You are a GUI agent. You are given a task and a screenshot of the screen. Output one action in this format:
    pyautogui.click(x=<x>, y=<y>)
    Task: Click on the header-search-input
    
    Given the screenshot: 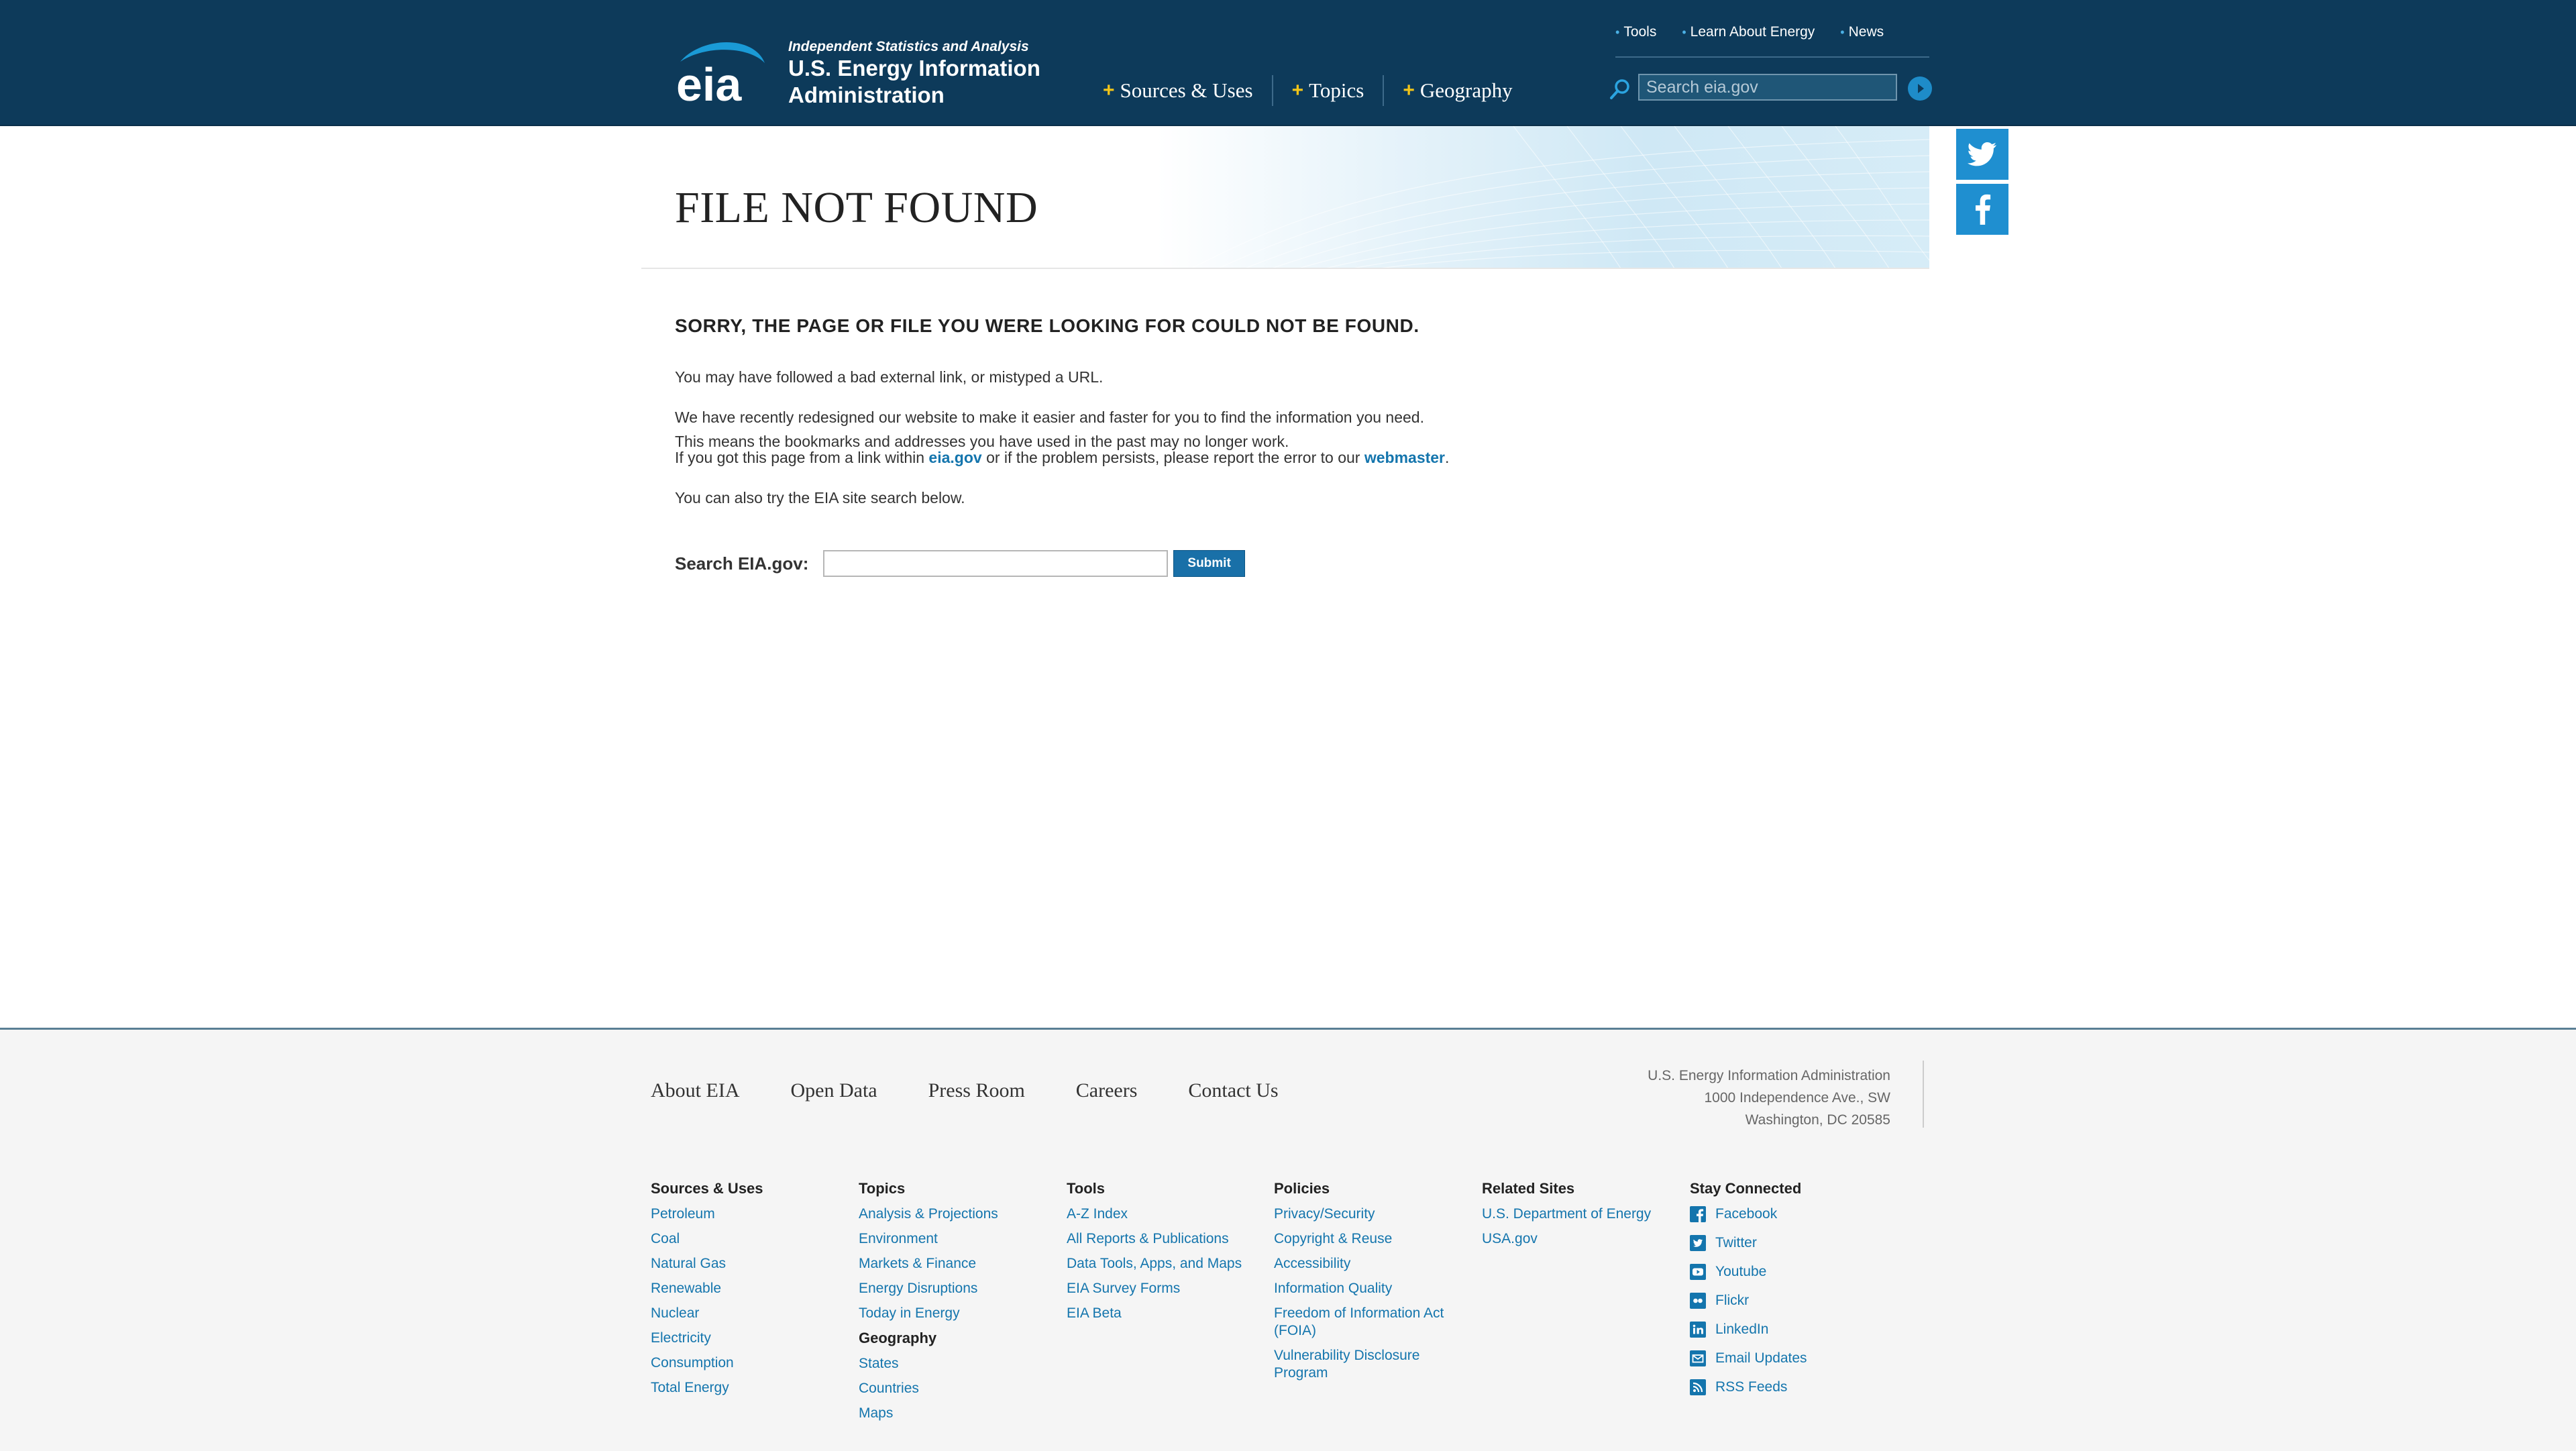 What is the action you would take?
    pyautogui.click(x=1767, y=87)
    